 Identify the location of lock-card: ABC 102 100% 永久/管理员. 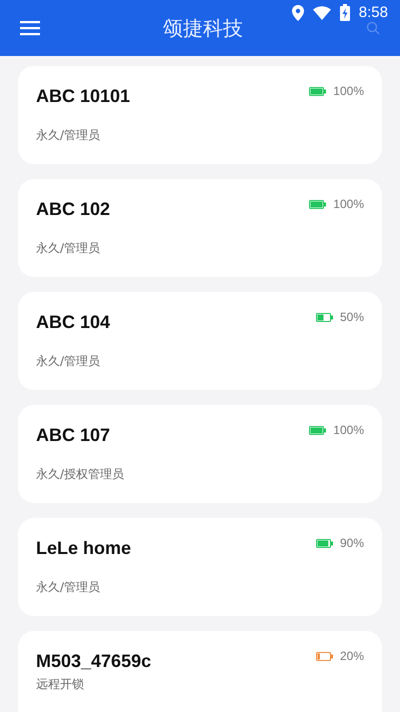
(200, 228).